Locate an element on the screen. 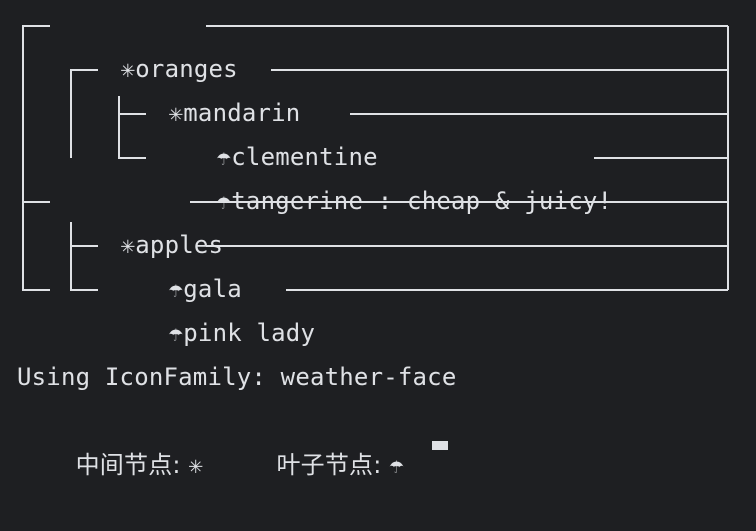 This screenshot has width=756, height=531. trail-clementine is located at coordinates (539, 114).